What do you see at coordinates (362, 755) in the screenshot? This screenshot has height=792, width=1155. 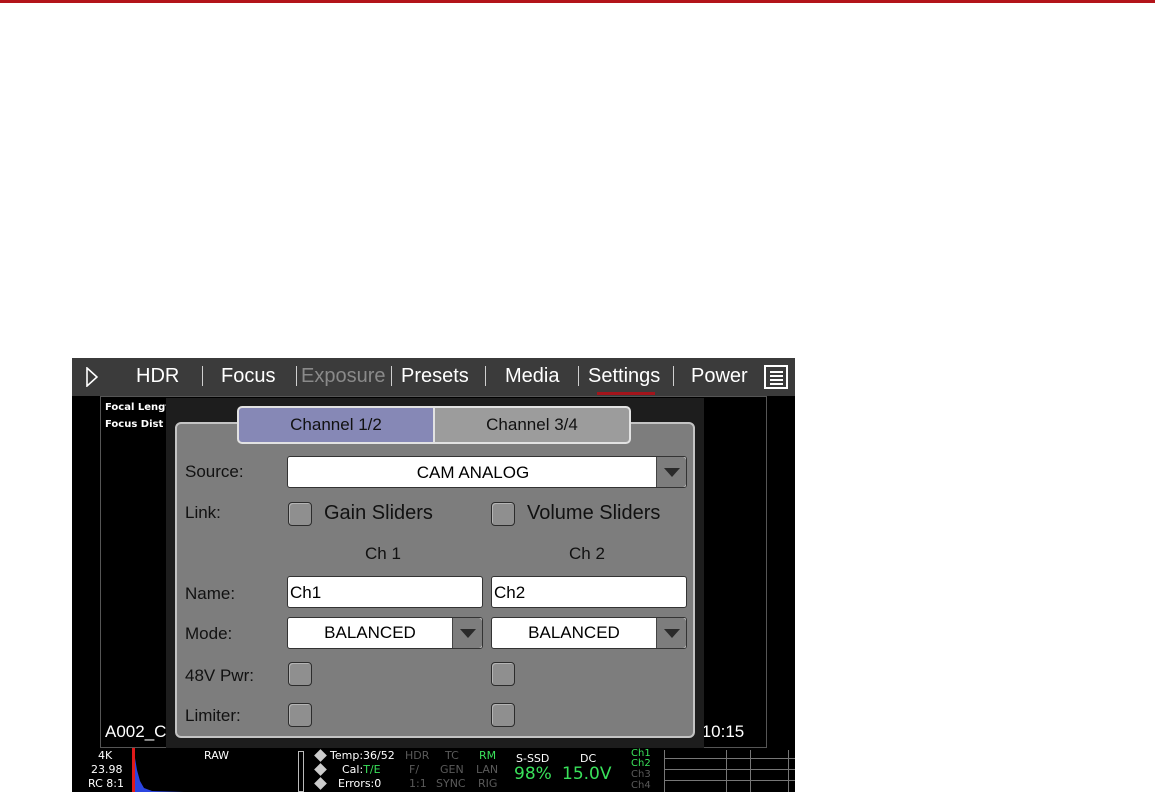 I see `temperature-readout: Temp:36/52` at bounding box center [362, 755].